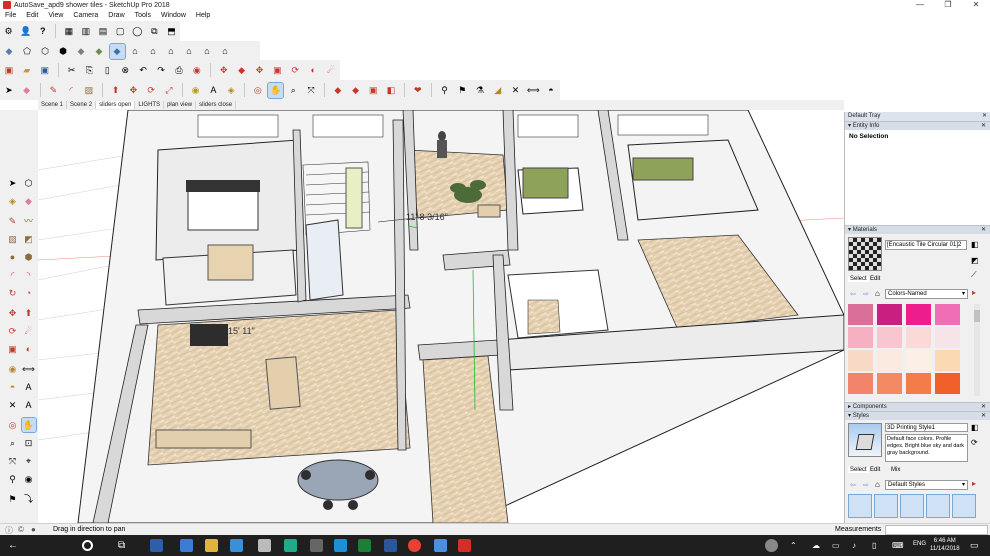 The image size is (990, 556). Describe the element at coordinates (195, 90) in the screenshot. I see `tape-measure-icon: ◉` at that location.